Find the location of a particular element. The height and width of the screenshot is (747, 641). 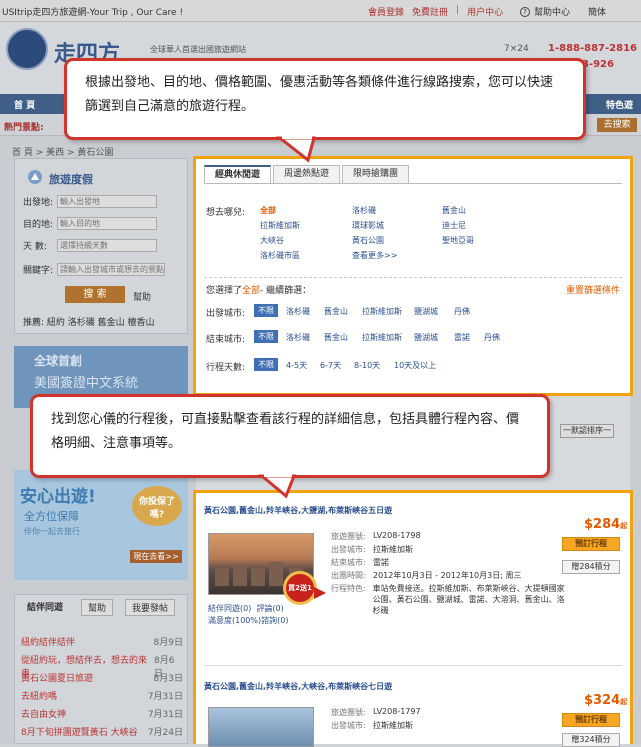

insurance-ad-bubble: 你投保了嗎? is located at coordinates (157, 506).